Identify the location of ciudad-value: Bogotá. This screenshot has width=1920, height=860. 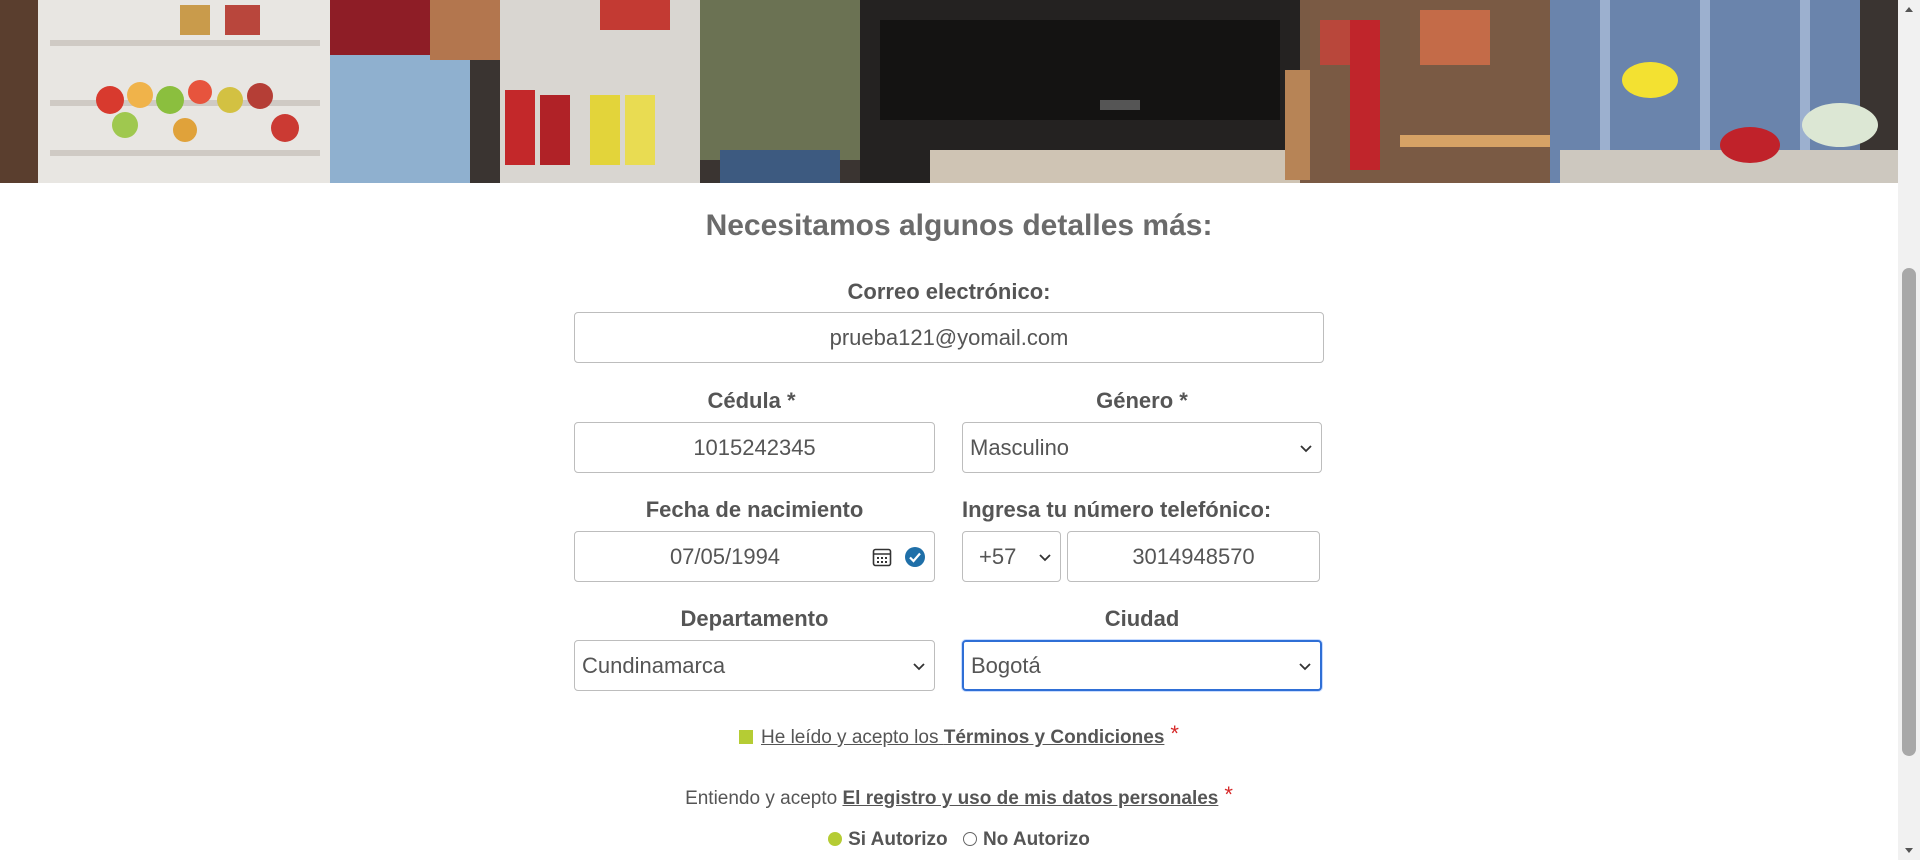
(1006, 665).